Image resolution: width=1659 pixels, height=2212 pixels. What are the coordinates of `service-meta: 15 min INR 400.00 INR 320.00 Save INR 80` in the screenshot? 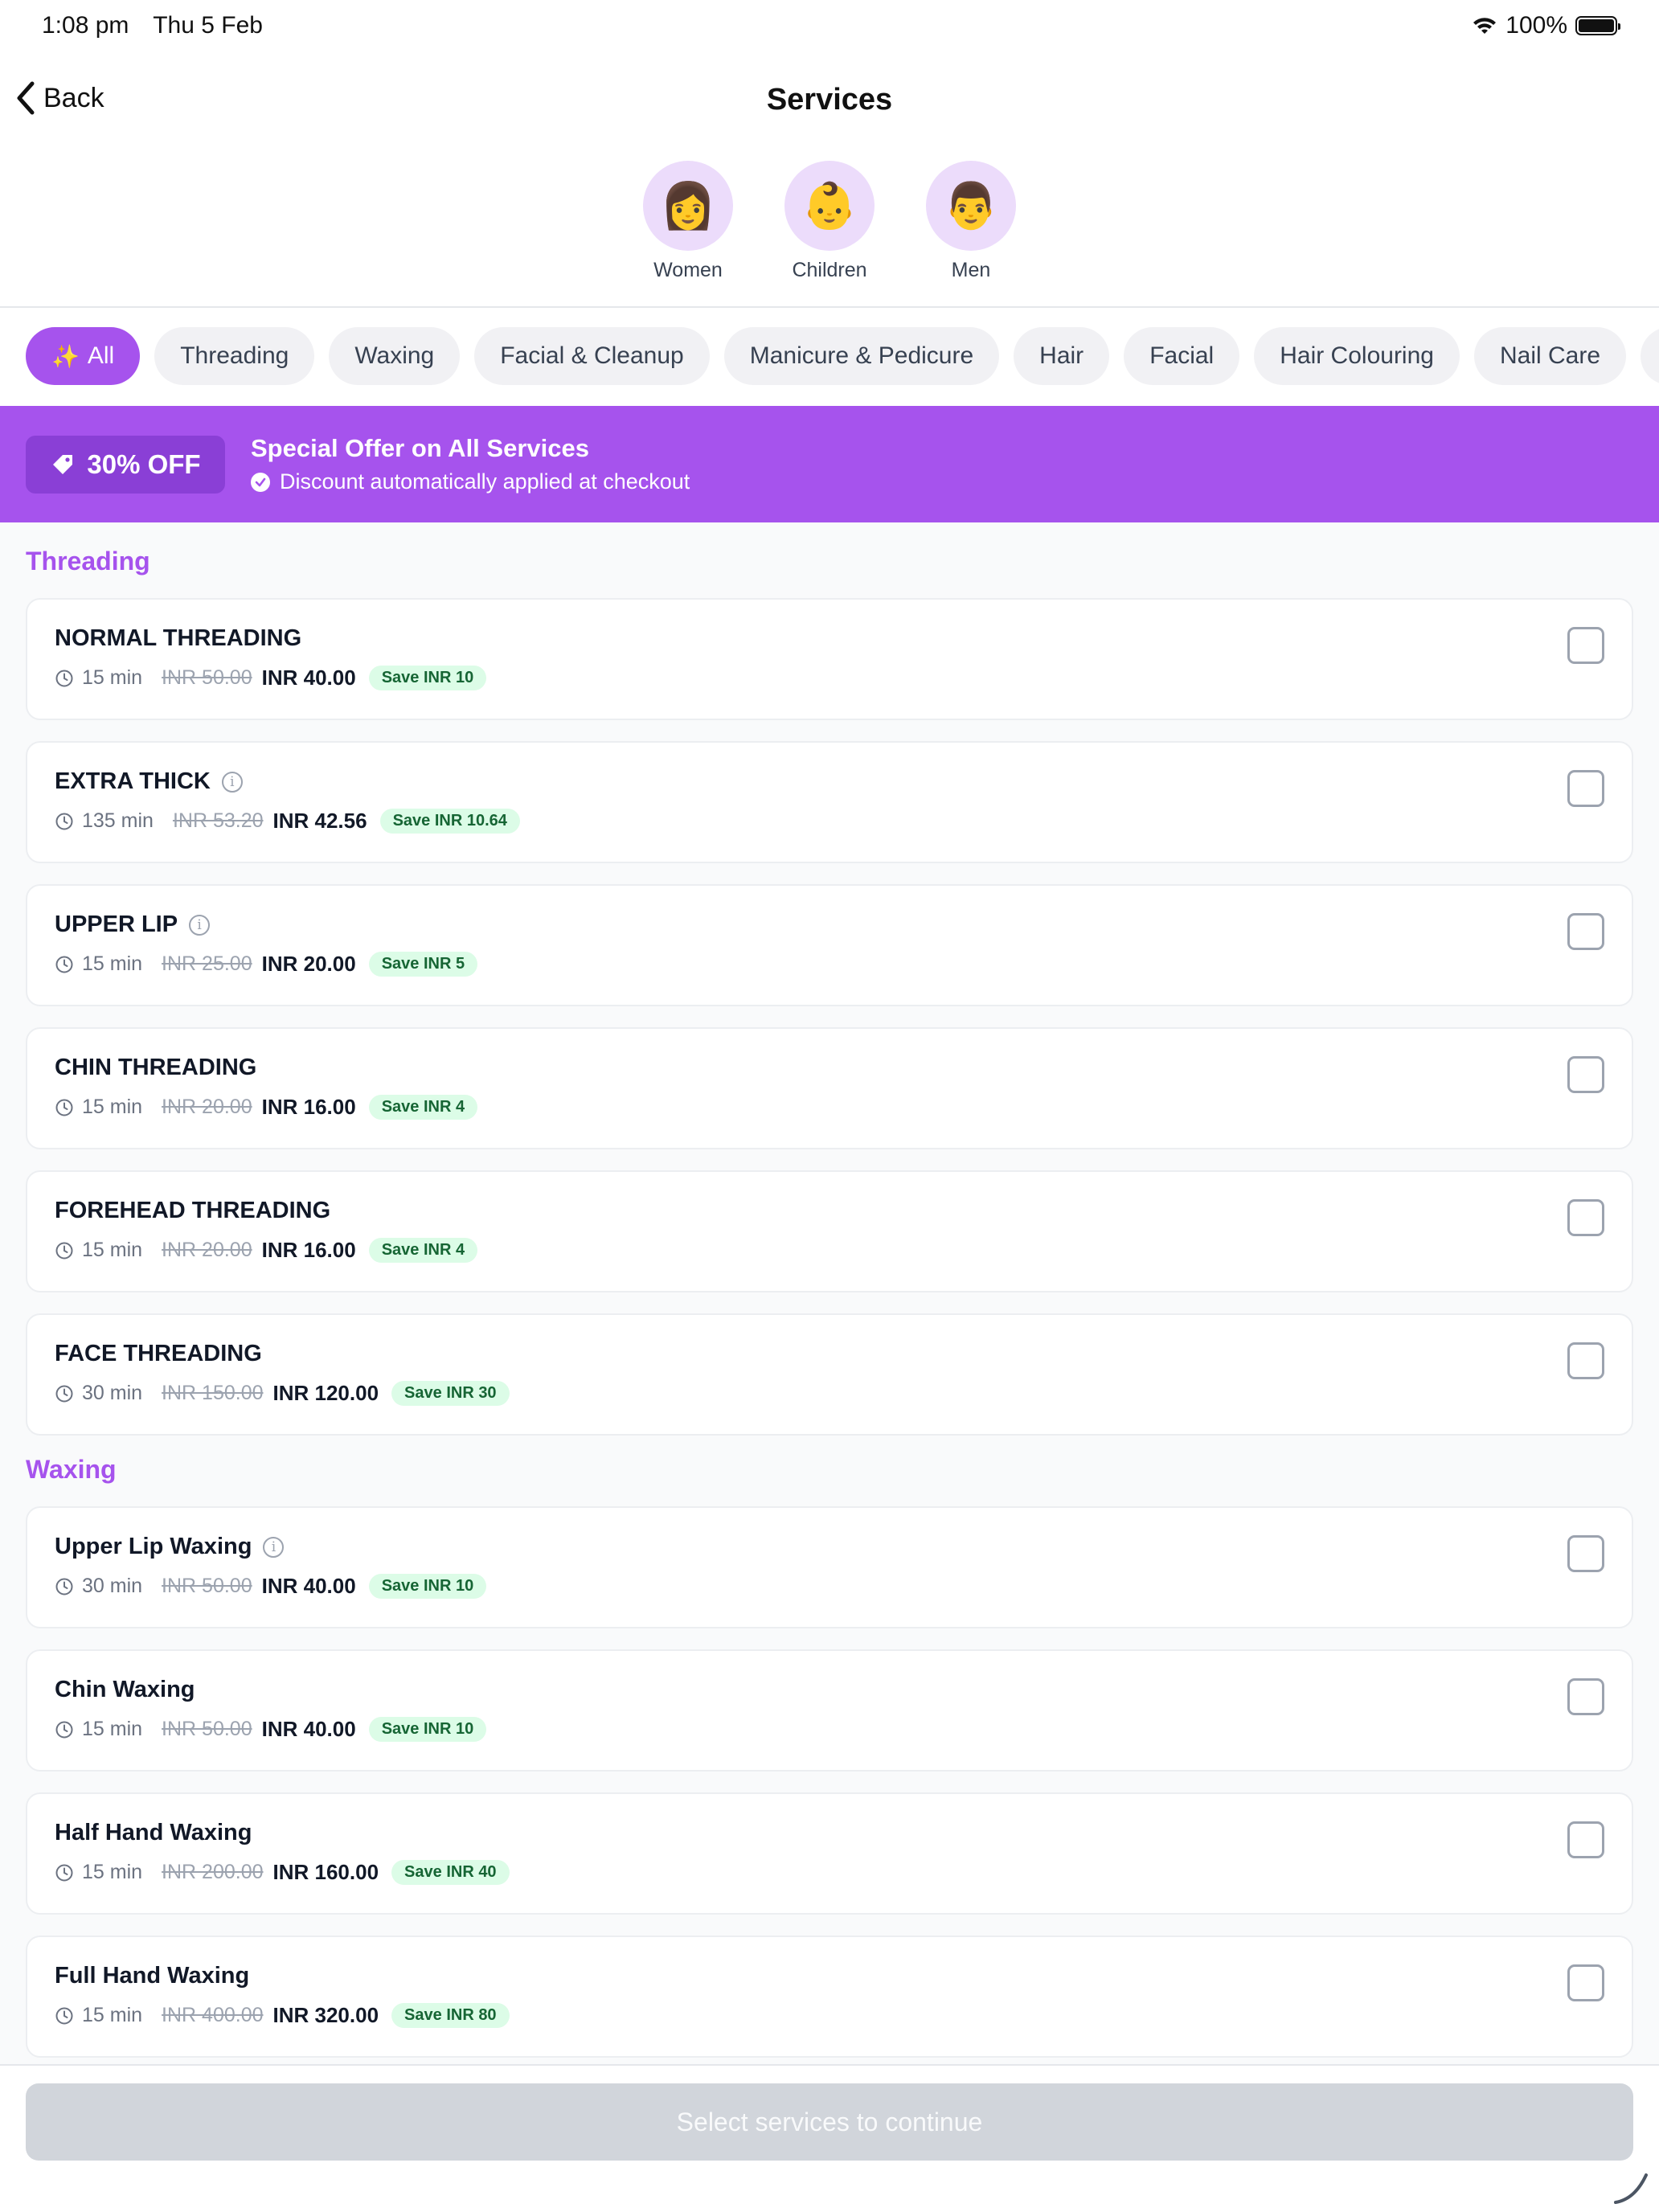 It's located at (282, 2015).